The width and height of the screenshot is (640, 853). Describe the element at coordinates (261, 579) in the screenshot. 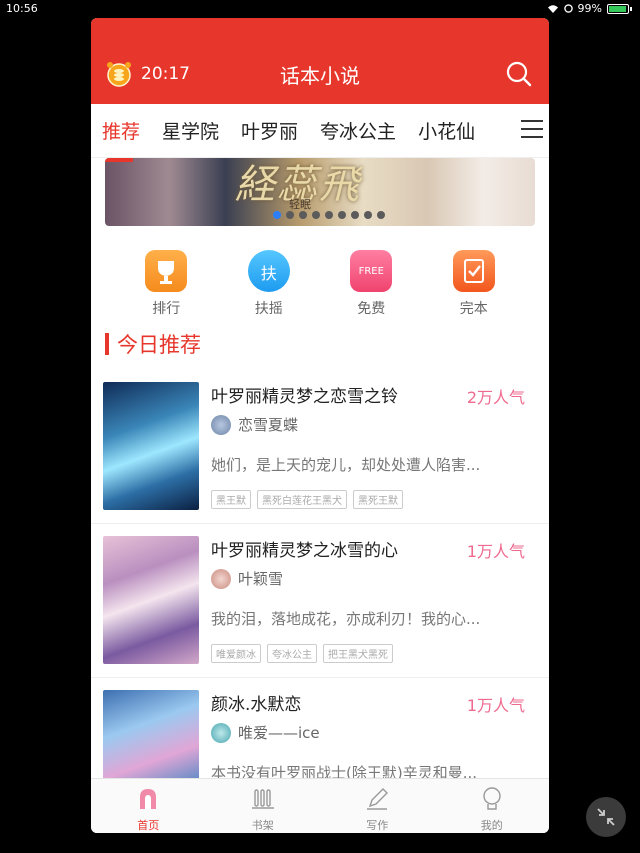

I see `author-name: 叶颖雪` at that location.